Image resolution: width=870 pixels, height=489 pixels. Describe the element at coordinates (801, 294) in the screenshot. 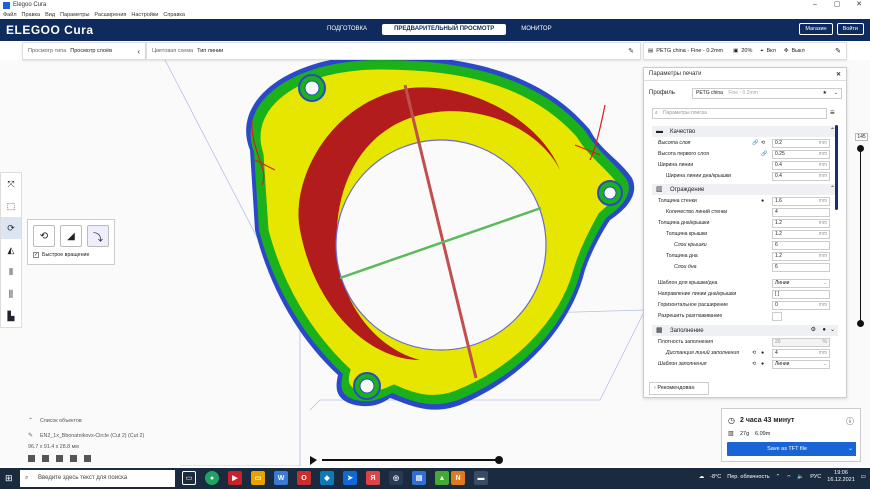

I see `setting-value: [ ]` at that location.